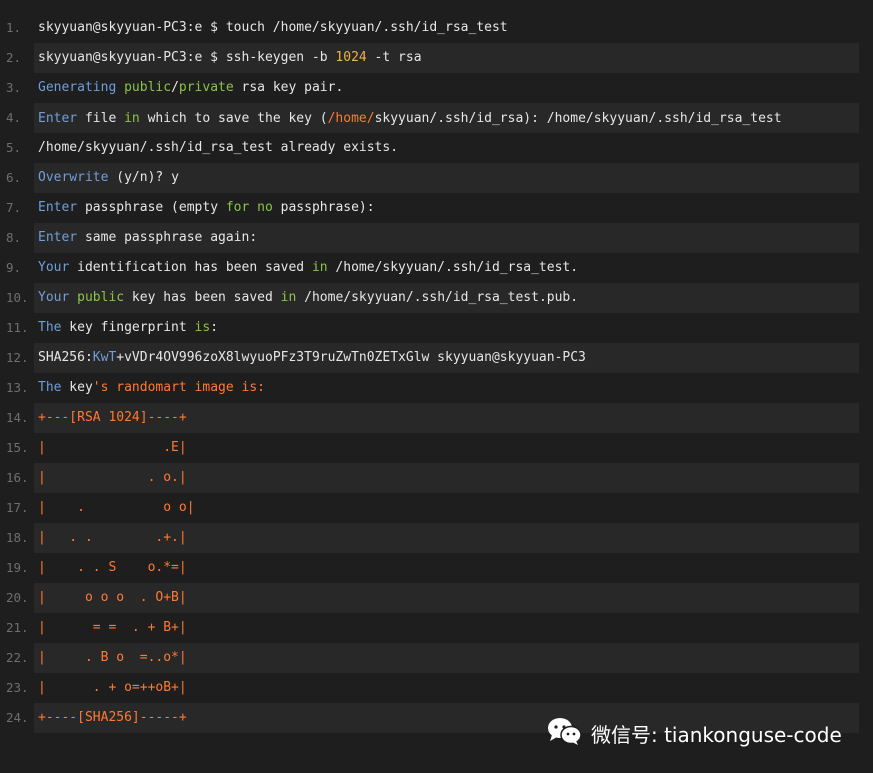 Image resolution: width=873 pixels, height=773 pixels. I want to click on line-content: +---[RSA 1024]----+, so click(446, 418).